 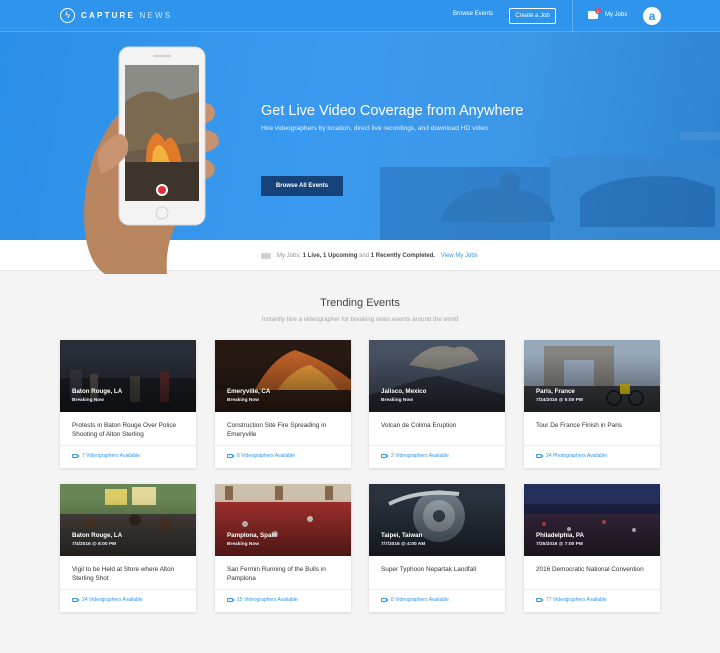 I want to click on availability: 77 Videographers Available, so click(x=571, y=600).